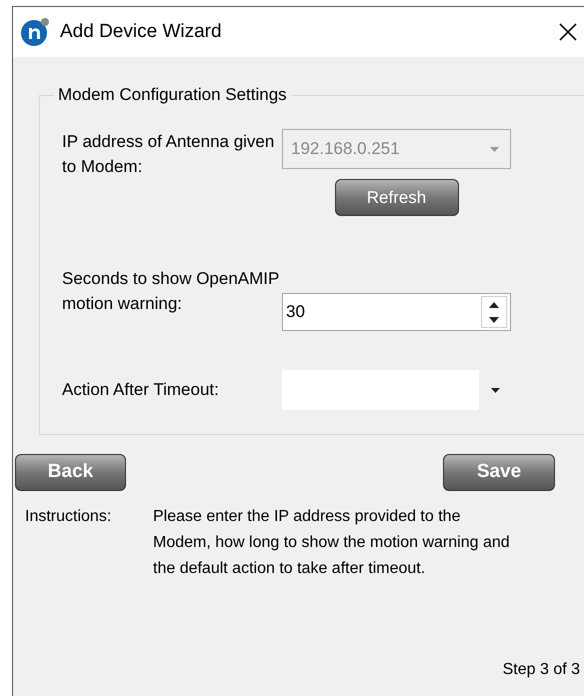 Image resolution: width=584 pixels, height=696 pixels. Describe the element at coordinates (171, 291) in the screenshot. I see `field-label: Seconds to show OpenAMIP motion warning:` at that location.